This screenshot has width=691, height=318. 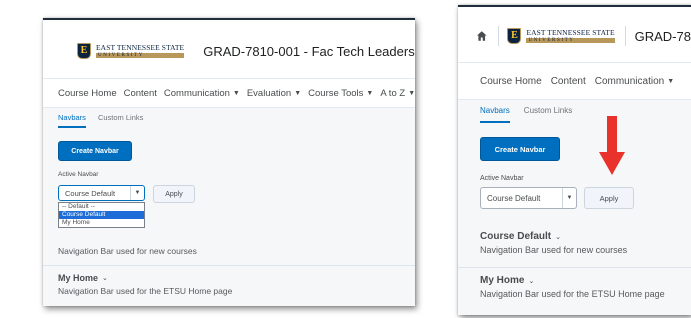 I want to click on dropdown-option-course-default: Course Default, so click(x=101, y=215).